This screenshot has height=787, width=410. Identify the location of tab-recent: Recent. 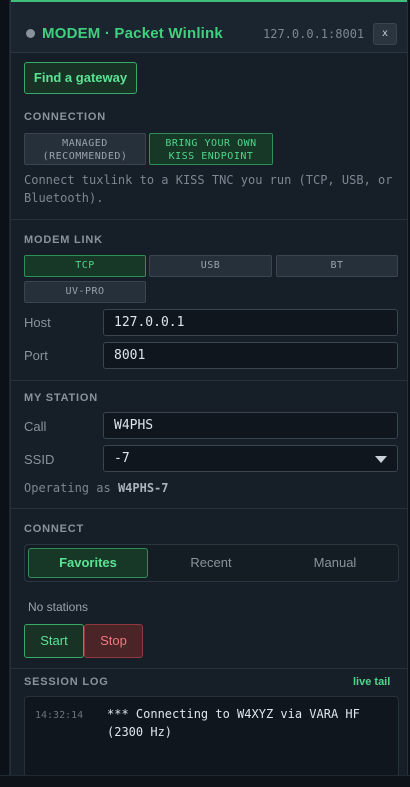
(211, 563).